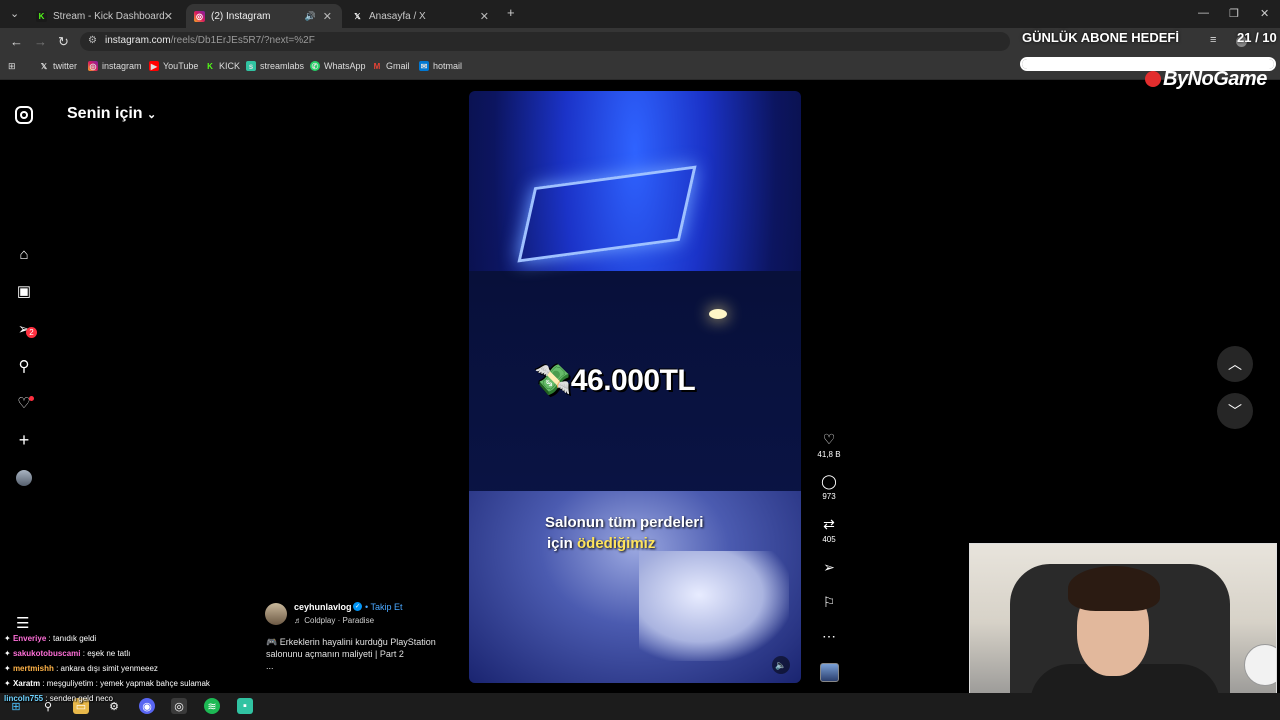 The width and height of the screenshot is (1280, 720). I want to click on reload-icon: ↻, so click(63, 42).